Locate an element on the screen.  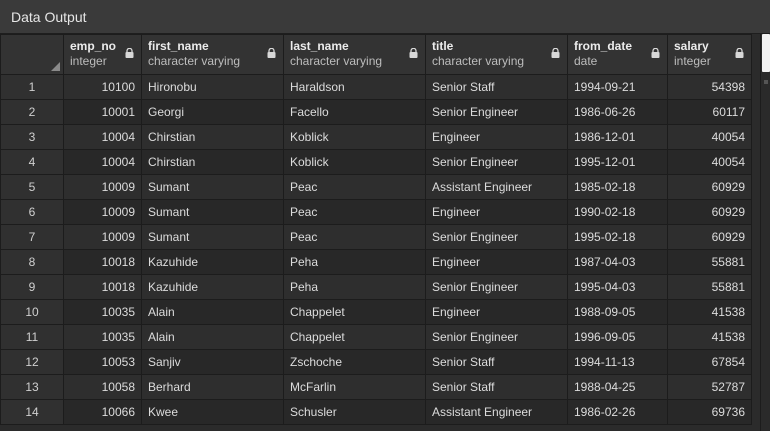
table-row: 6 10009 Sumant Peac Engineer 1990-02-18 60929 is located at coordinates (376, 212).